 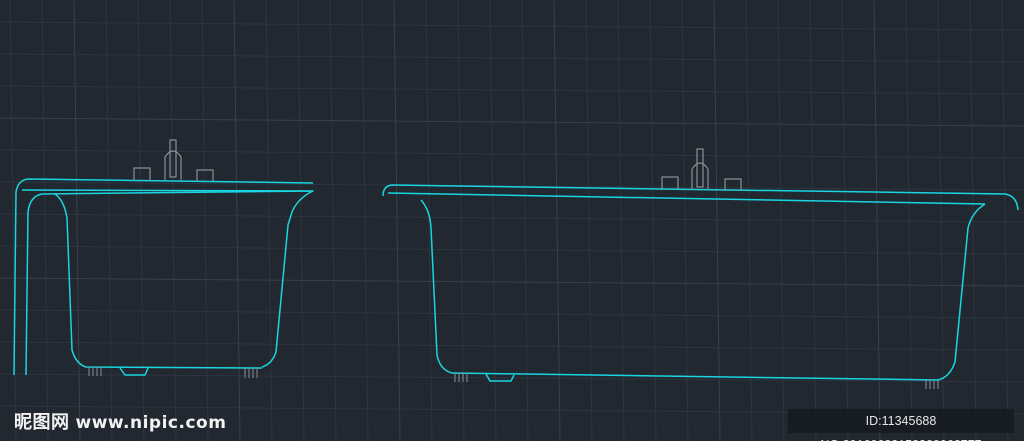 I want to click on left-tub-drain, so click(x=134, y=371).